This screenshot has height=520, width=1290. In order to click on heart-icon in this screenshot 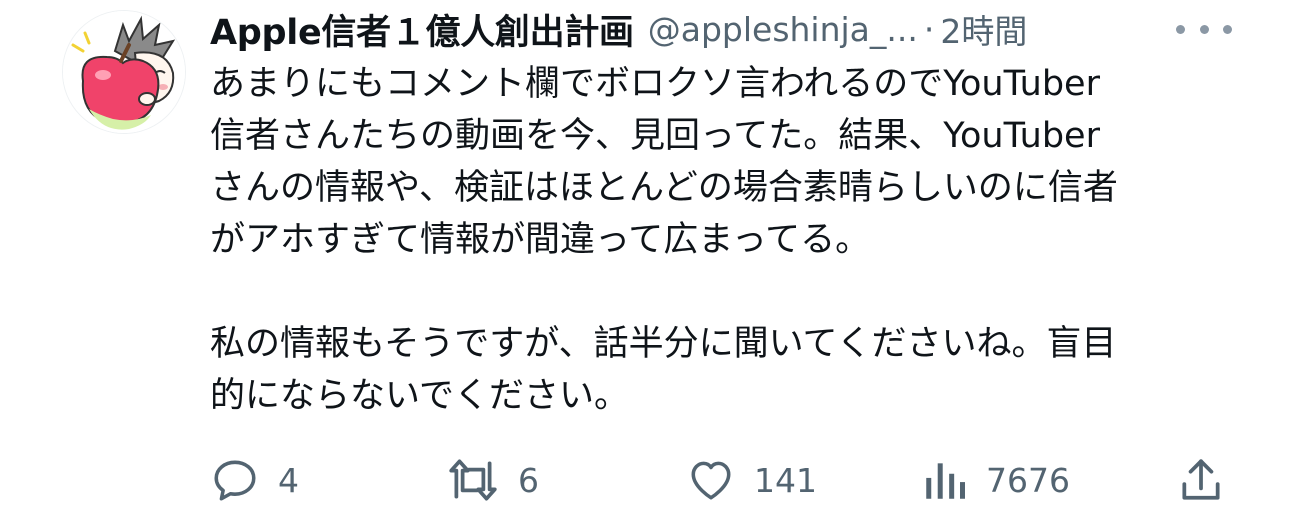, I will do `click(711, 480)`.